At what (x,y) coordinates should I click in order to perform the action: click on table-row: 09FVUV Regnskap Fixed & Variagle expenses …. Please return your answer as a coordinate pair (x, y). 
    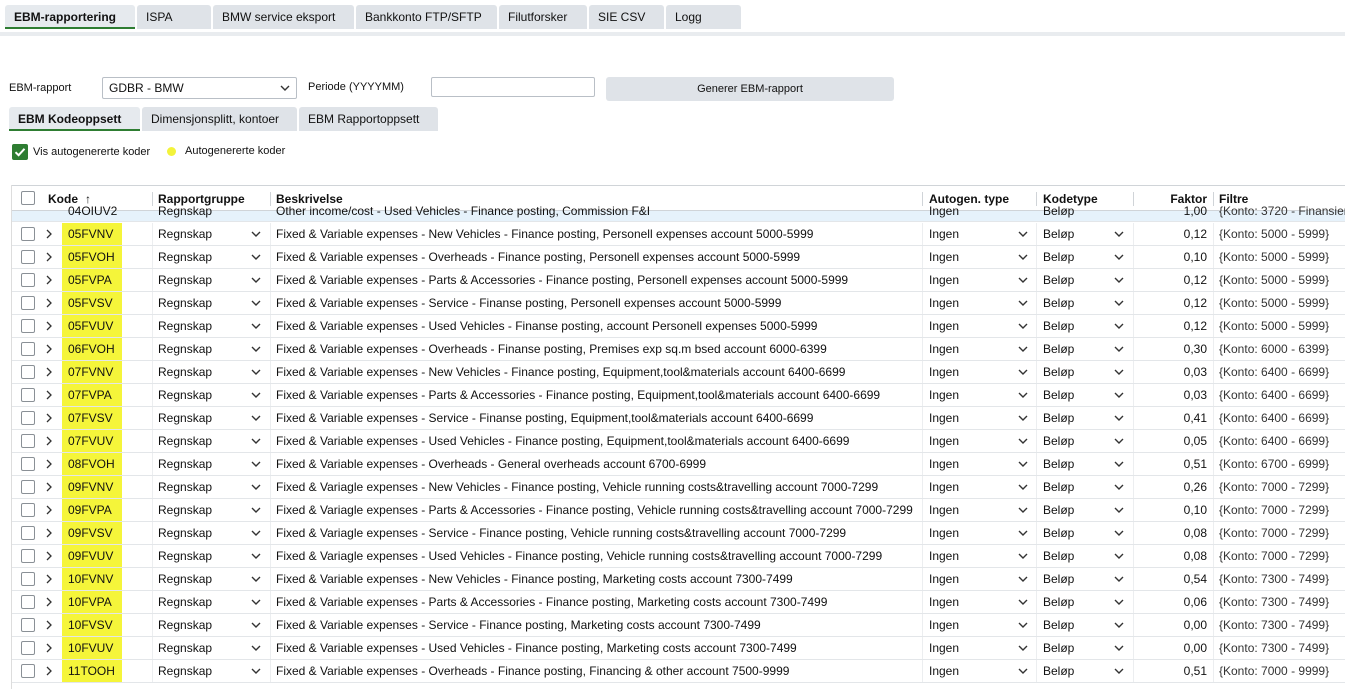
    Looking at the image, I should click on (678, 556).